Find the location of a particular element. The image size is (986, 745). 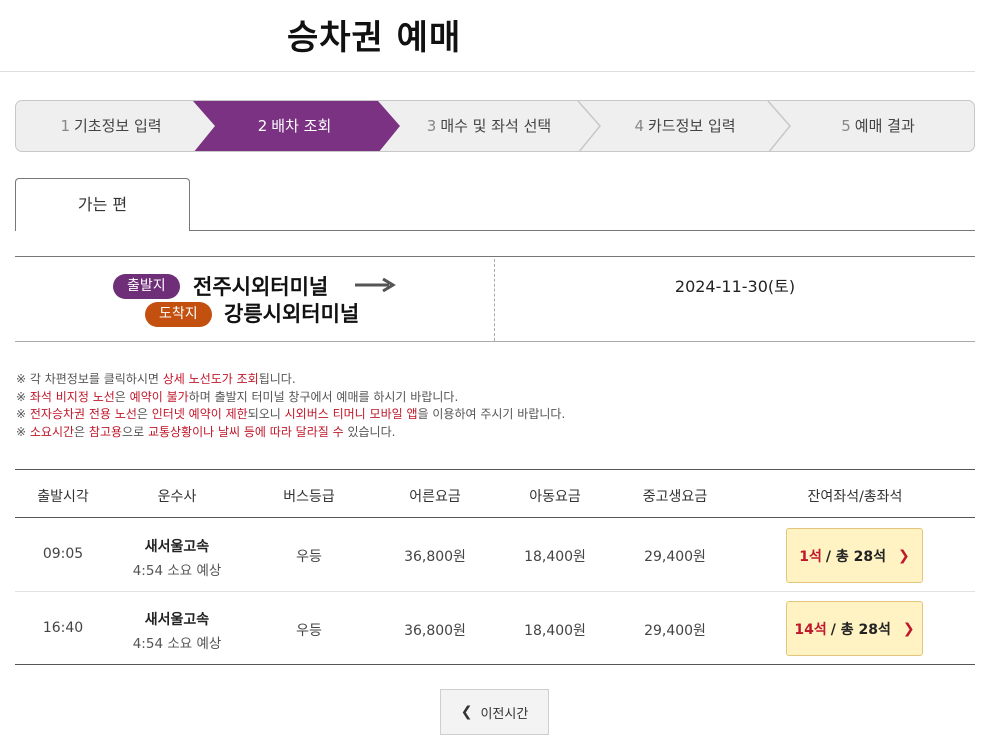

select-seats-button: 1석 / 총 28석 ❯ is located at coordinates (854, 555).